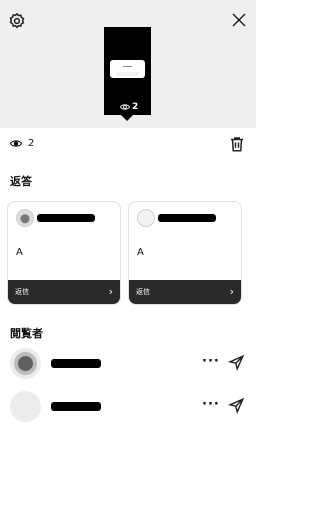  I want to click on viewers-section-title: 閲覧者, so click(26, 333).